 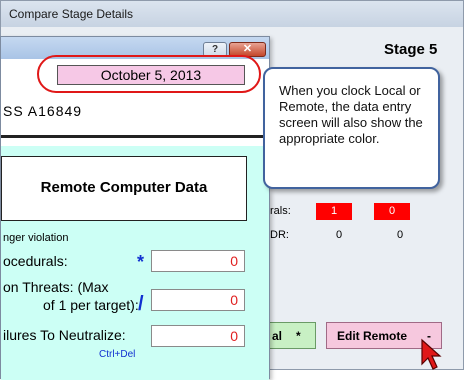 I want to click on edit-remote-label: Edit Remote, so click(x=372, y=336).